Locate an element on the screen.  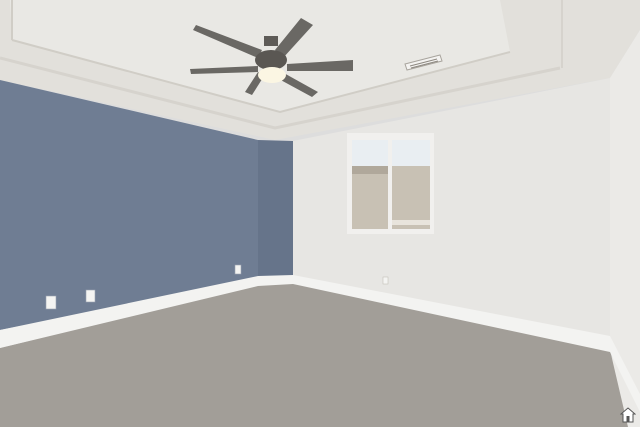
window-icon is located at coordinates (390, 183).